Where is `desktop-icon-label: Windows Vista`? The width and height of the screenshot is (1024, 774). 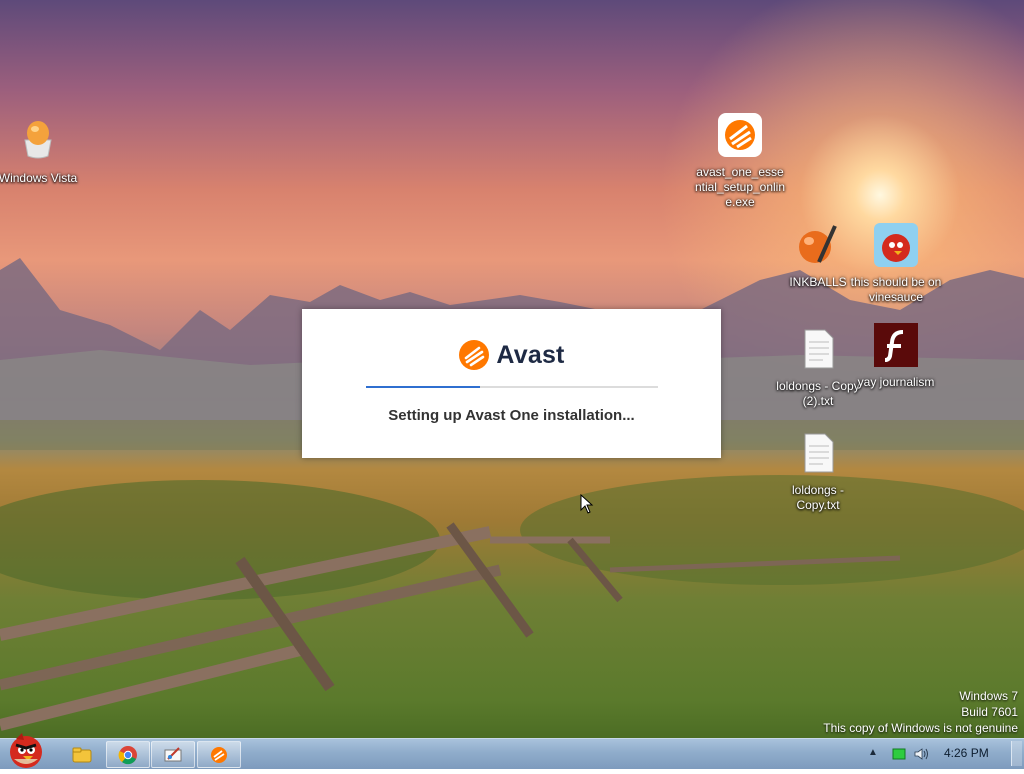
desktop-icon-label: Windows Vista is located at coordinates (39, 178).